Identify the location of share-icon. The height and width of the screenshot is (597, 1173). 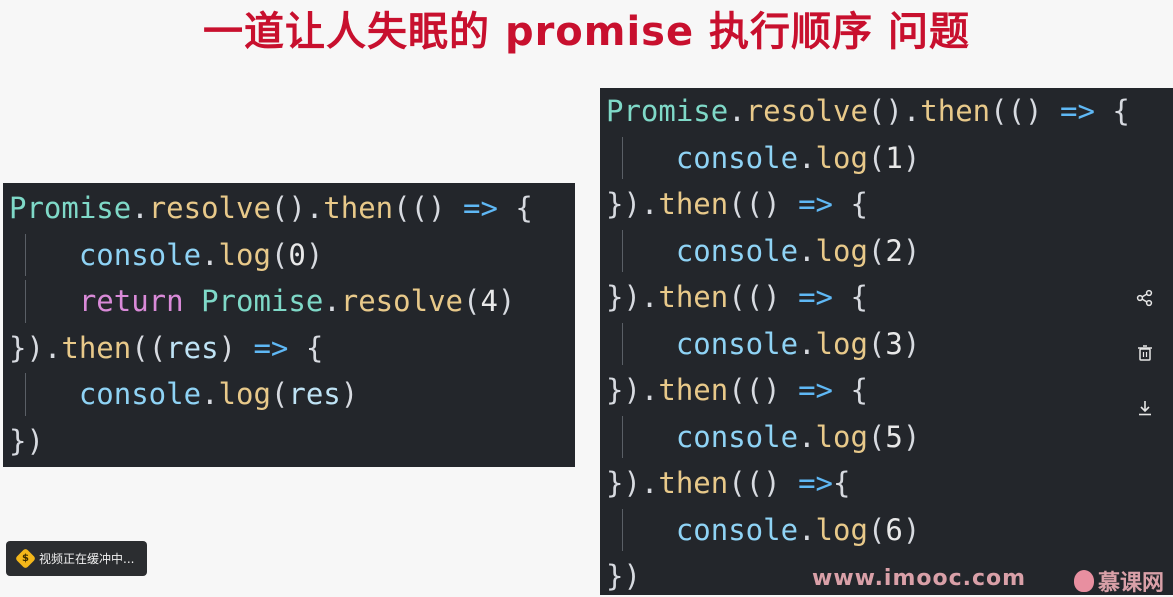
(1145, 298).